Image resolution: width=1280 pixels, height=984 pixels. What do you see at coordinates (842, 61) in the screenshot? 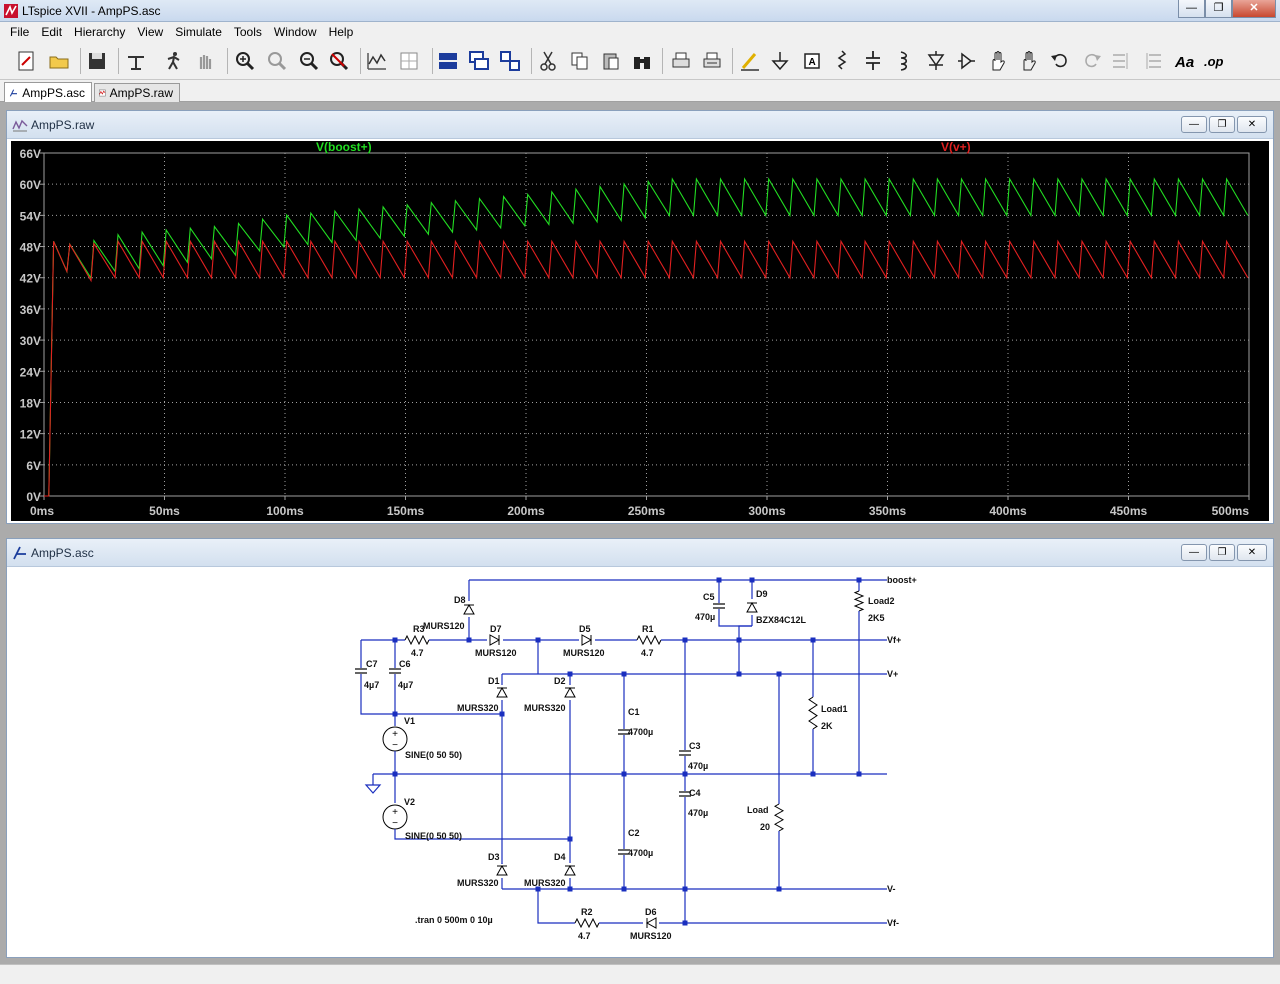
I see `resistor-button` at bounding box center [842, 61].